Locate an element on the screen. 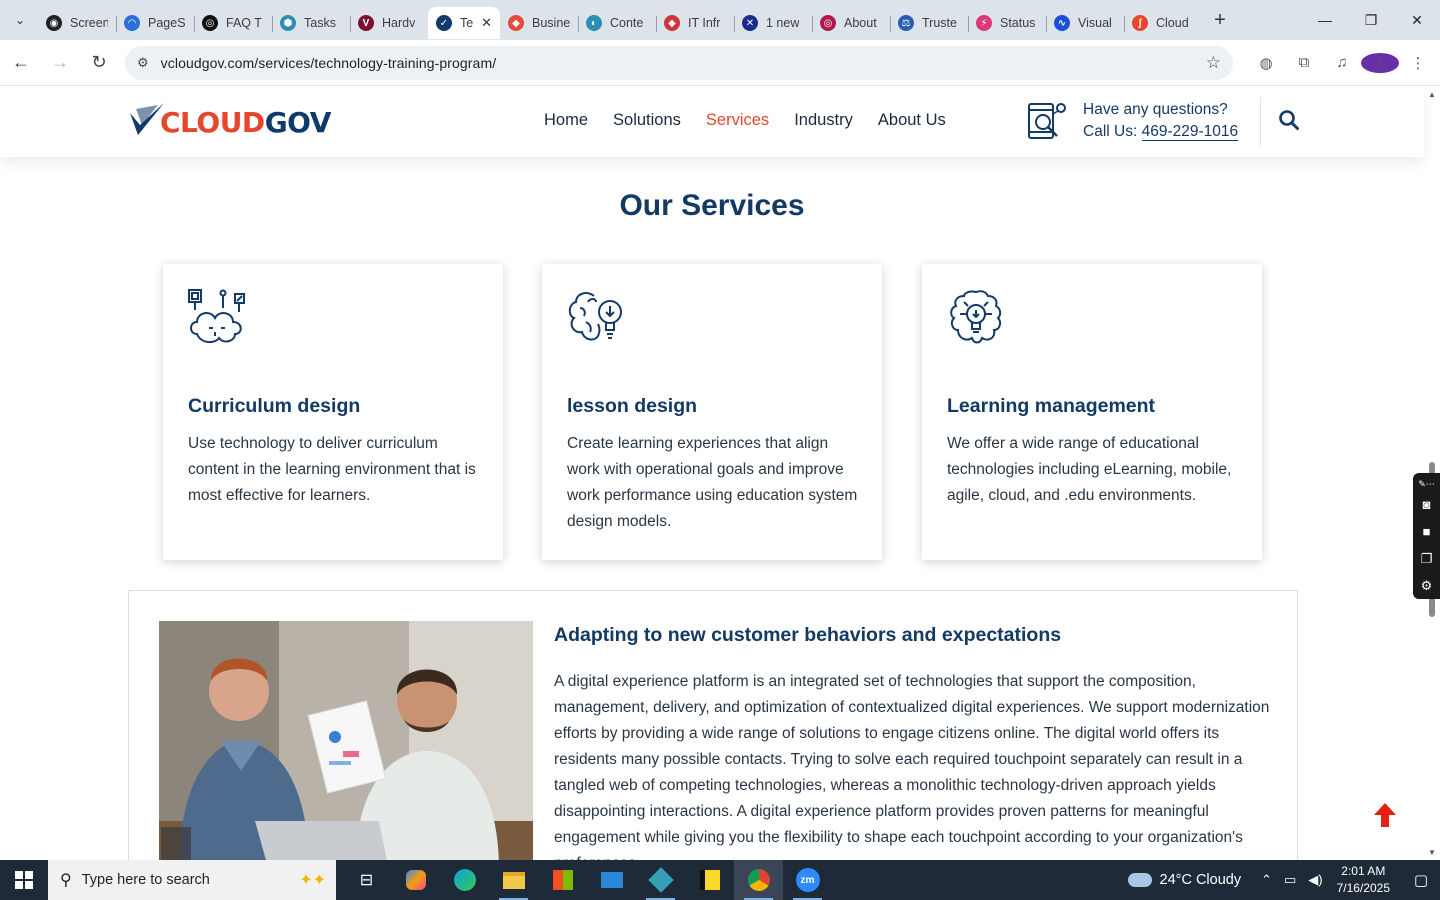 The height and width of the screenshot is (900, 1440). tab-favicon-icon: ◆ is located at coordinates (516, 23).